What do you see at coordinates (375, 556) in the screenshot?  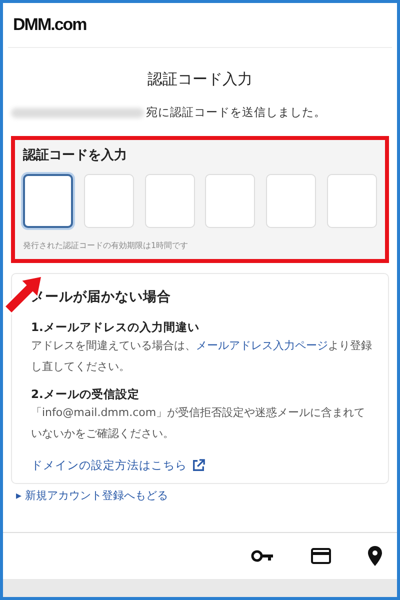 I see `location-pin-icon` at bounding box center [375, 556].